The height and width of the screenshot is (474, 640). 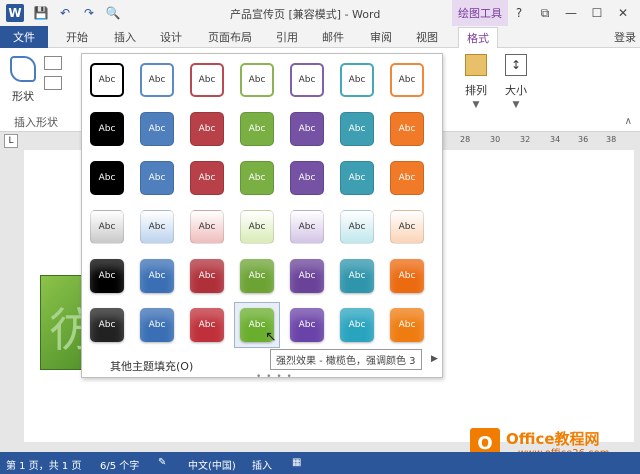 I want to click on tab-references: 引用, so click(x=287, y=37).